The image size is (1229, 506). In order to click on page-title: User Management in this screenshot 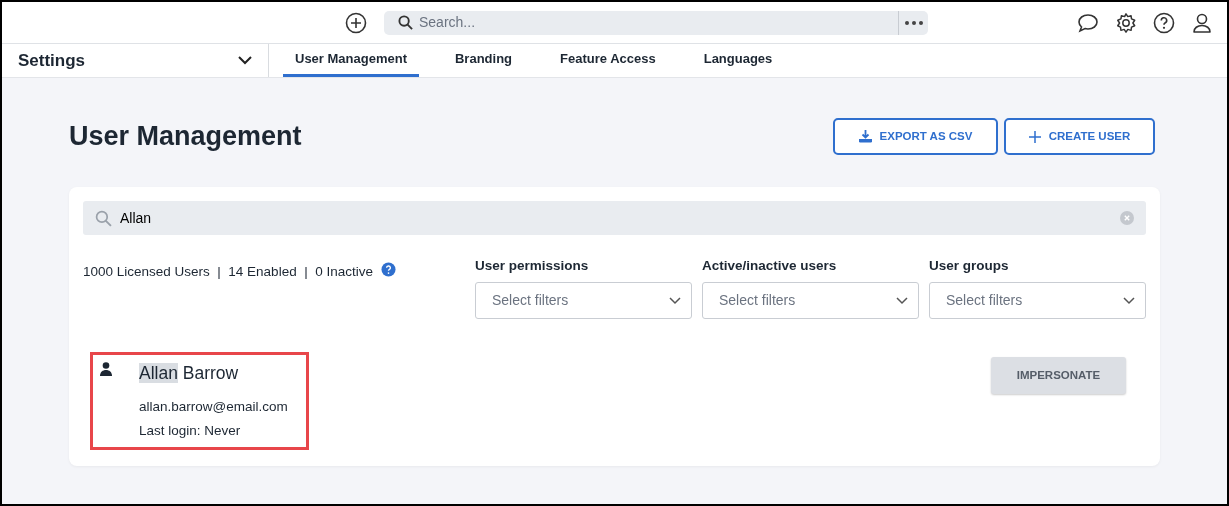, I will do `click(185, 136)`.